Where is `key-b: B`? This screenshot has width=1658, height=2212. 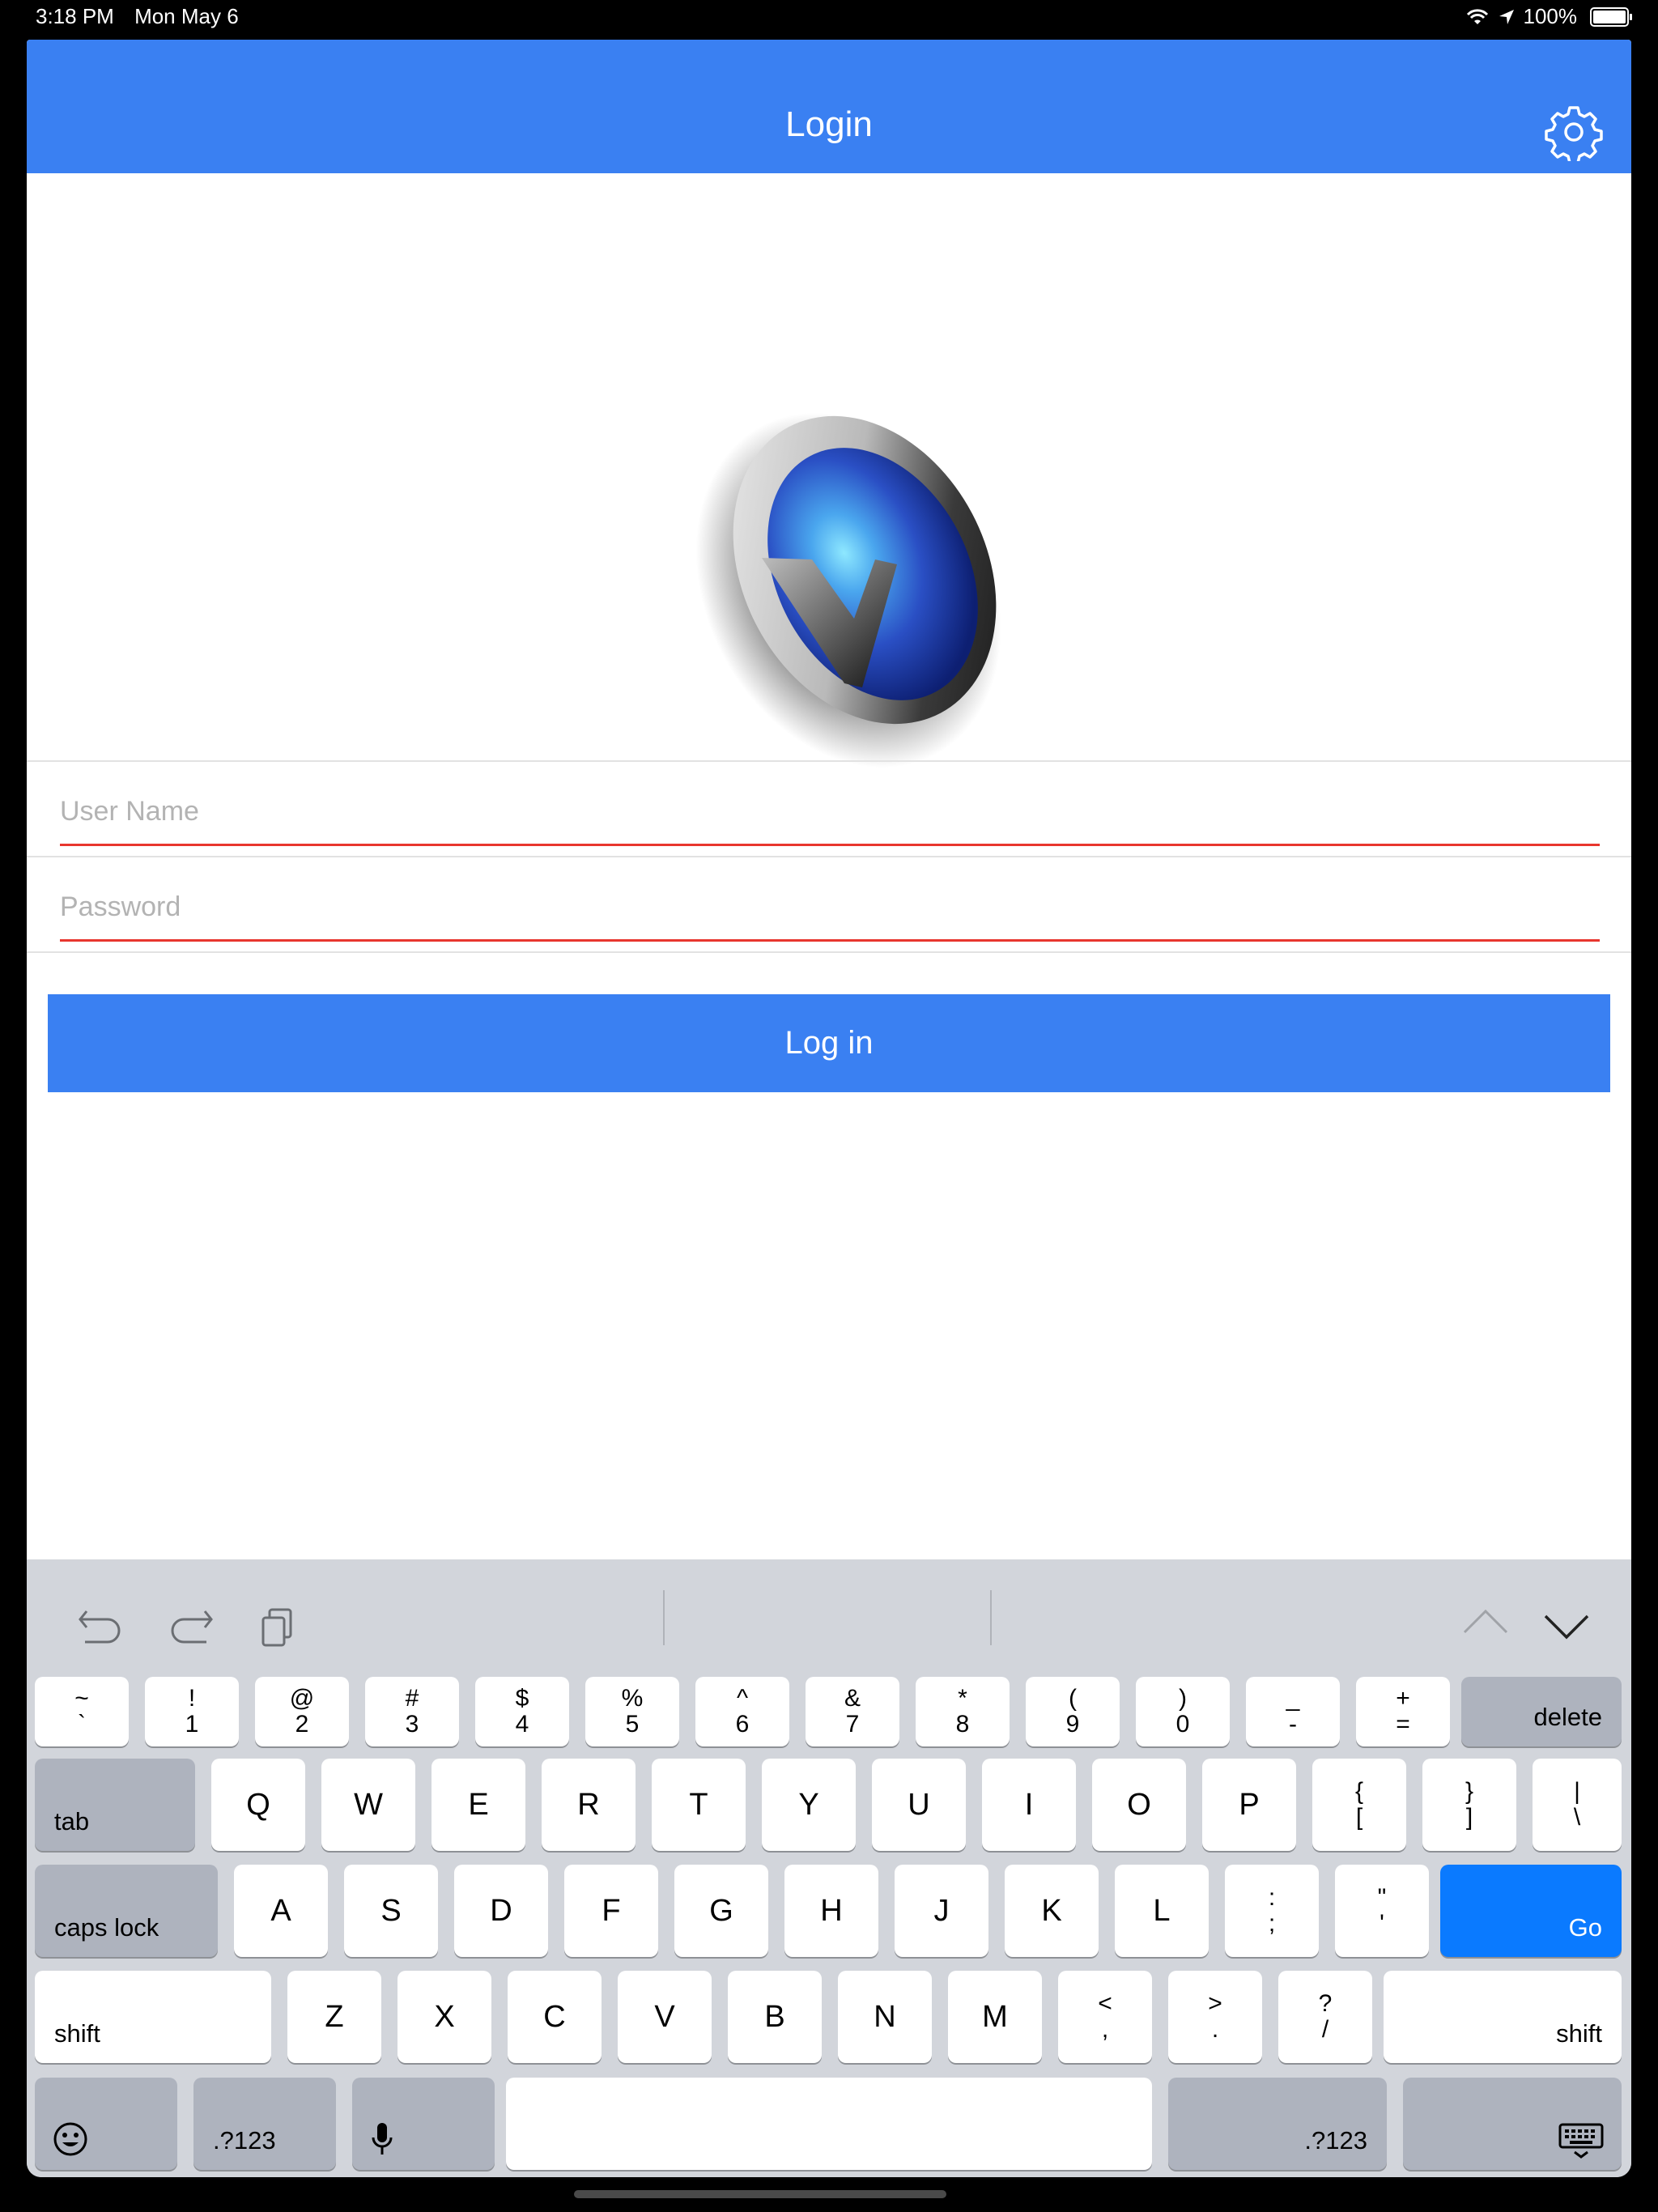 key-b: B is located at coordinates (775, 2017).